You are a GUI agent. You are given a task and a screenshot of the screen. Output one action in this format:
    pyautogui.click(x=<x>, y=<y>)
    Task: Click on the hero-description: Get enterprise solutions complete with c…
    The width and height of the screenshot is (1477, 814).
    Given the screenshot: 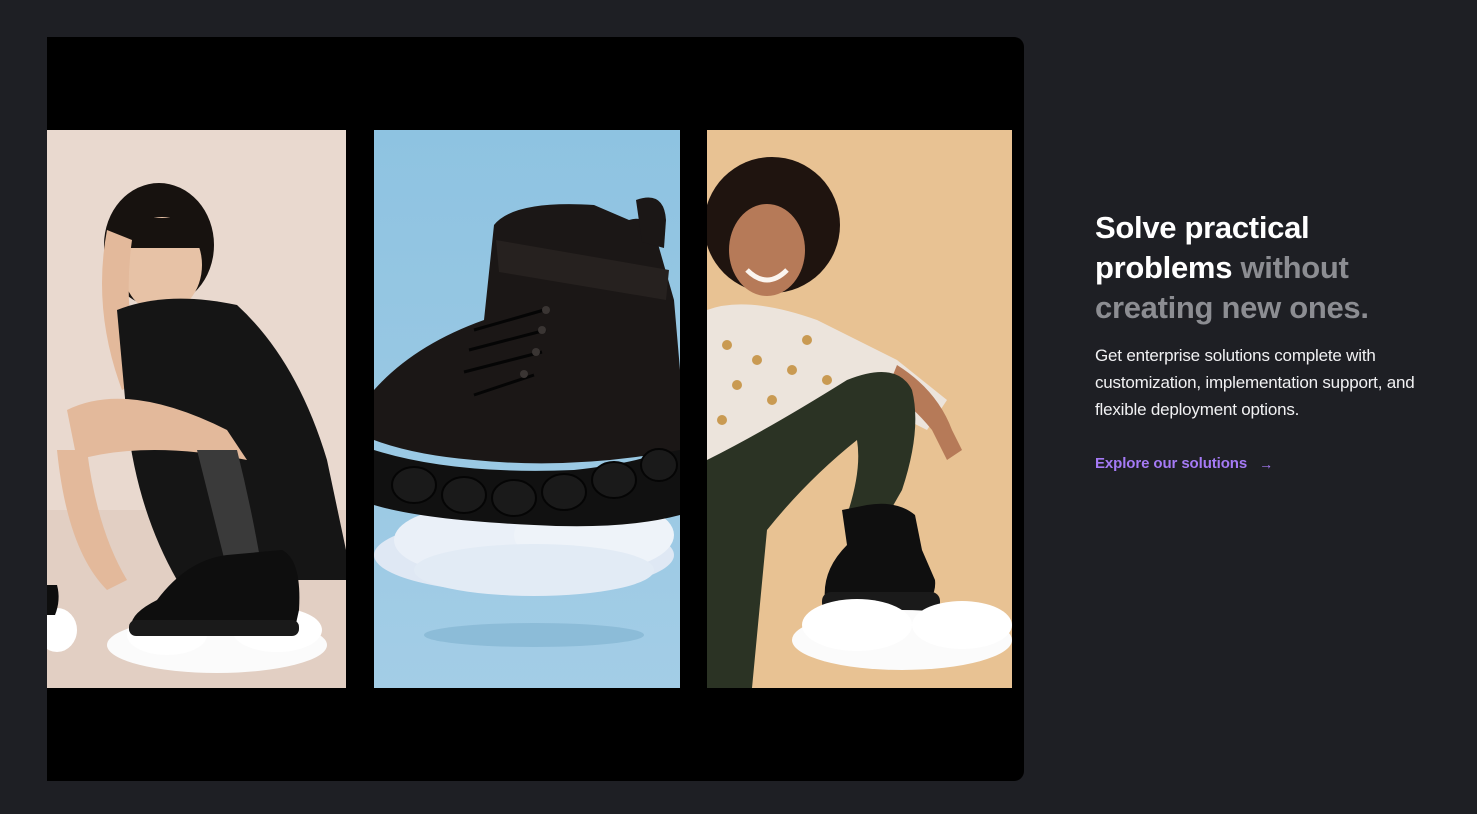 What is the action you would take?
    pyautogui.click(x=1255, y=382)
    